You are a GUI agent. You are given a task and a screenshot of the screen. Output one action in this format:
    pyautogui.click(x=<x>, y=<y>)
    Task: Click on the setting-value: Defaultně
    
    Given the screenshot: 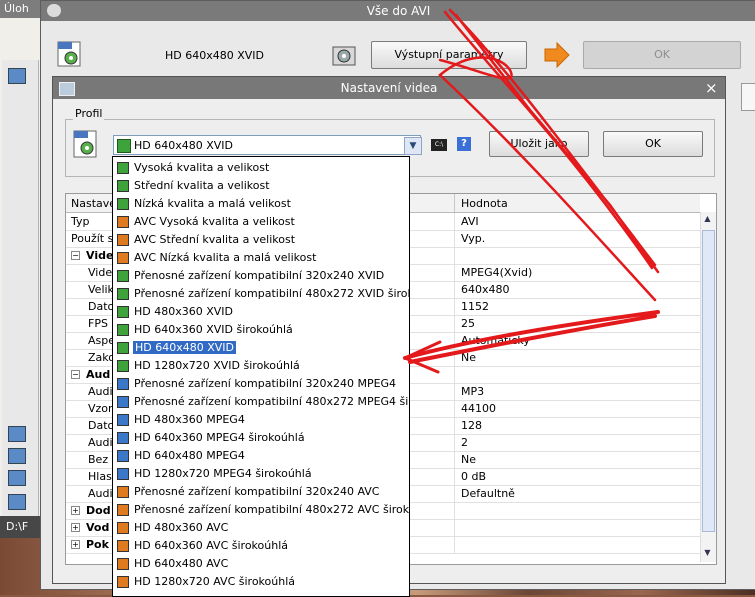 What is the action you would take?
    pyautogui.click(x=488, y=493)
    